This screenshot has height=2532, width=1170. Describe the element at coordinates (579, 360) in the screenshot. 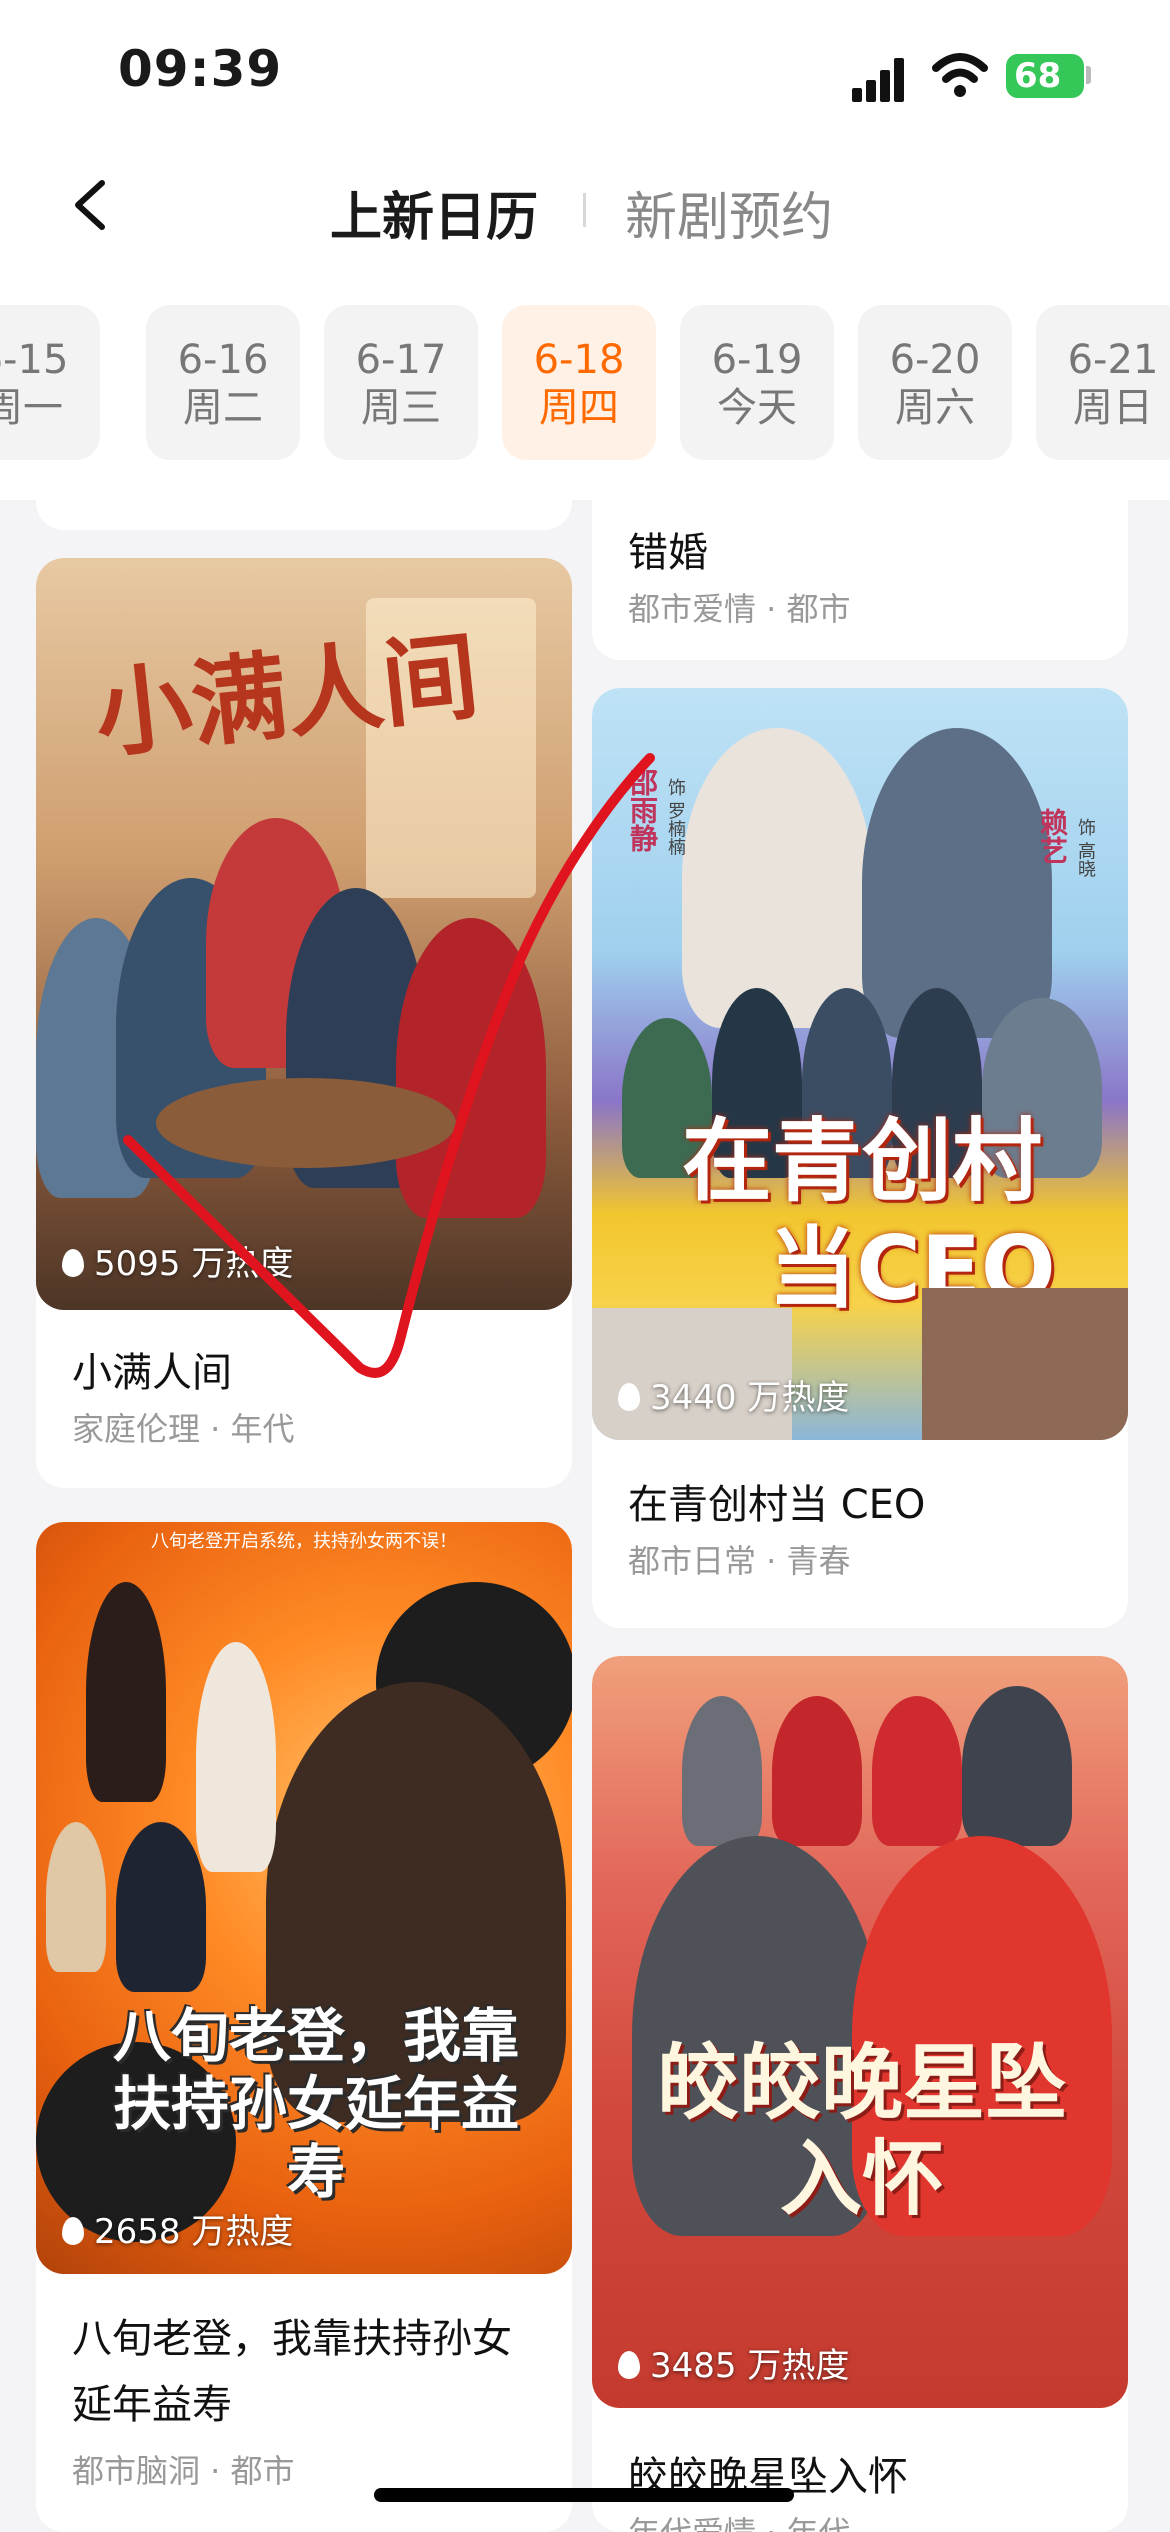

I see `date-label: 6-18` at that location.